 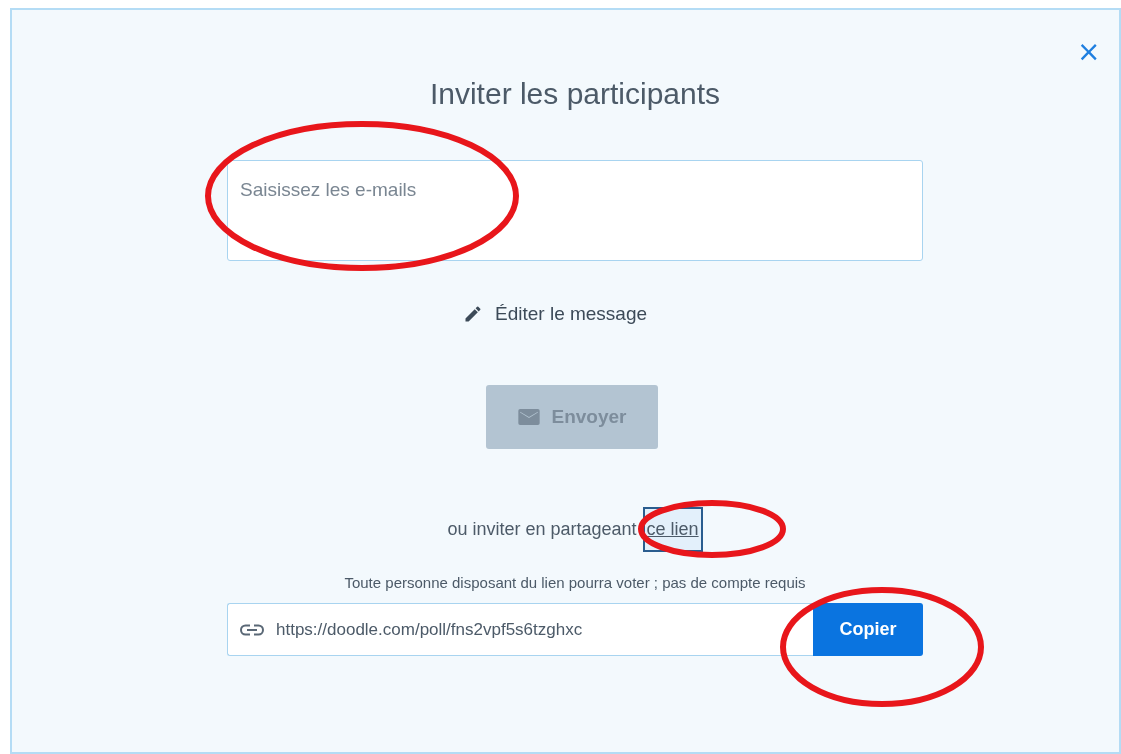 I want to click on share-text: ou inviter en partageant, so click(x=542, y=529).